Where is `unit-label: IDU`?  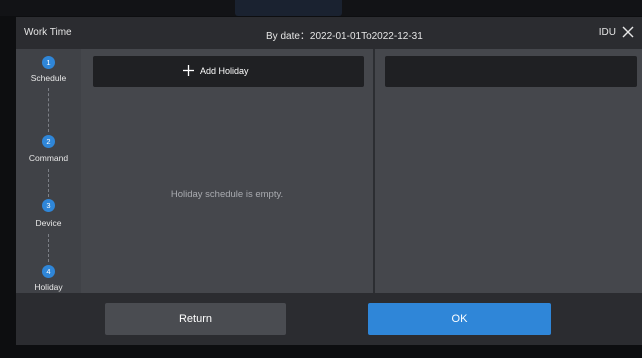
unit-label: IDU is located at coordinates (607, 32).